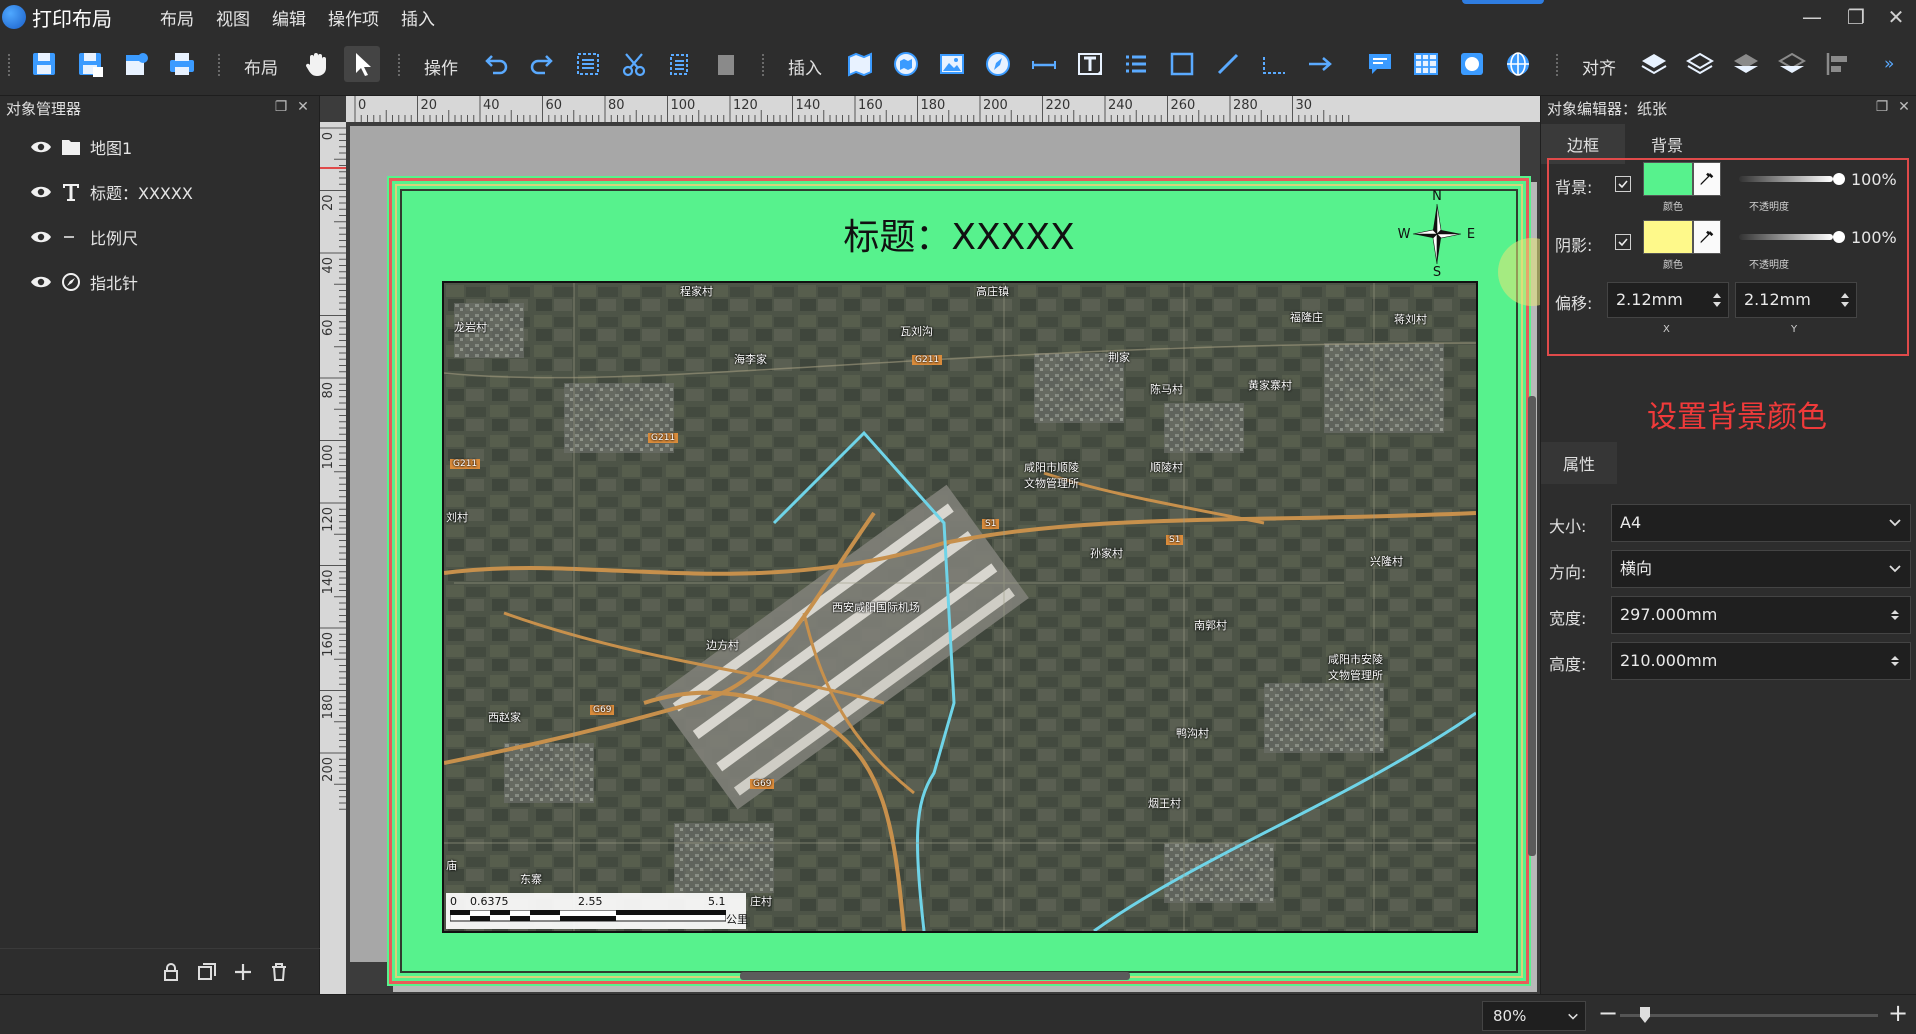 The height and width of the screenshot is (1034, 1916). I want to click on object-item-scalebar: 比例尺, so click(84, 237).